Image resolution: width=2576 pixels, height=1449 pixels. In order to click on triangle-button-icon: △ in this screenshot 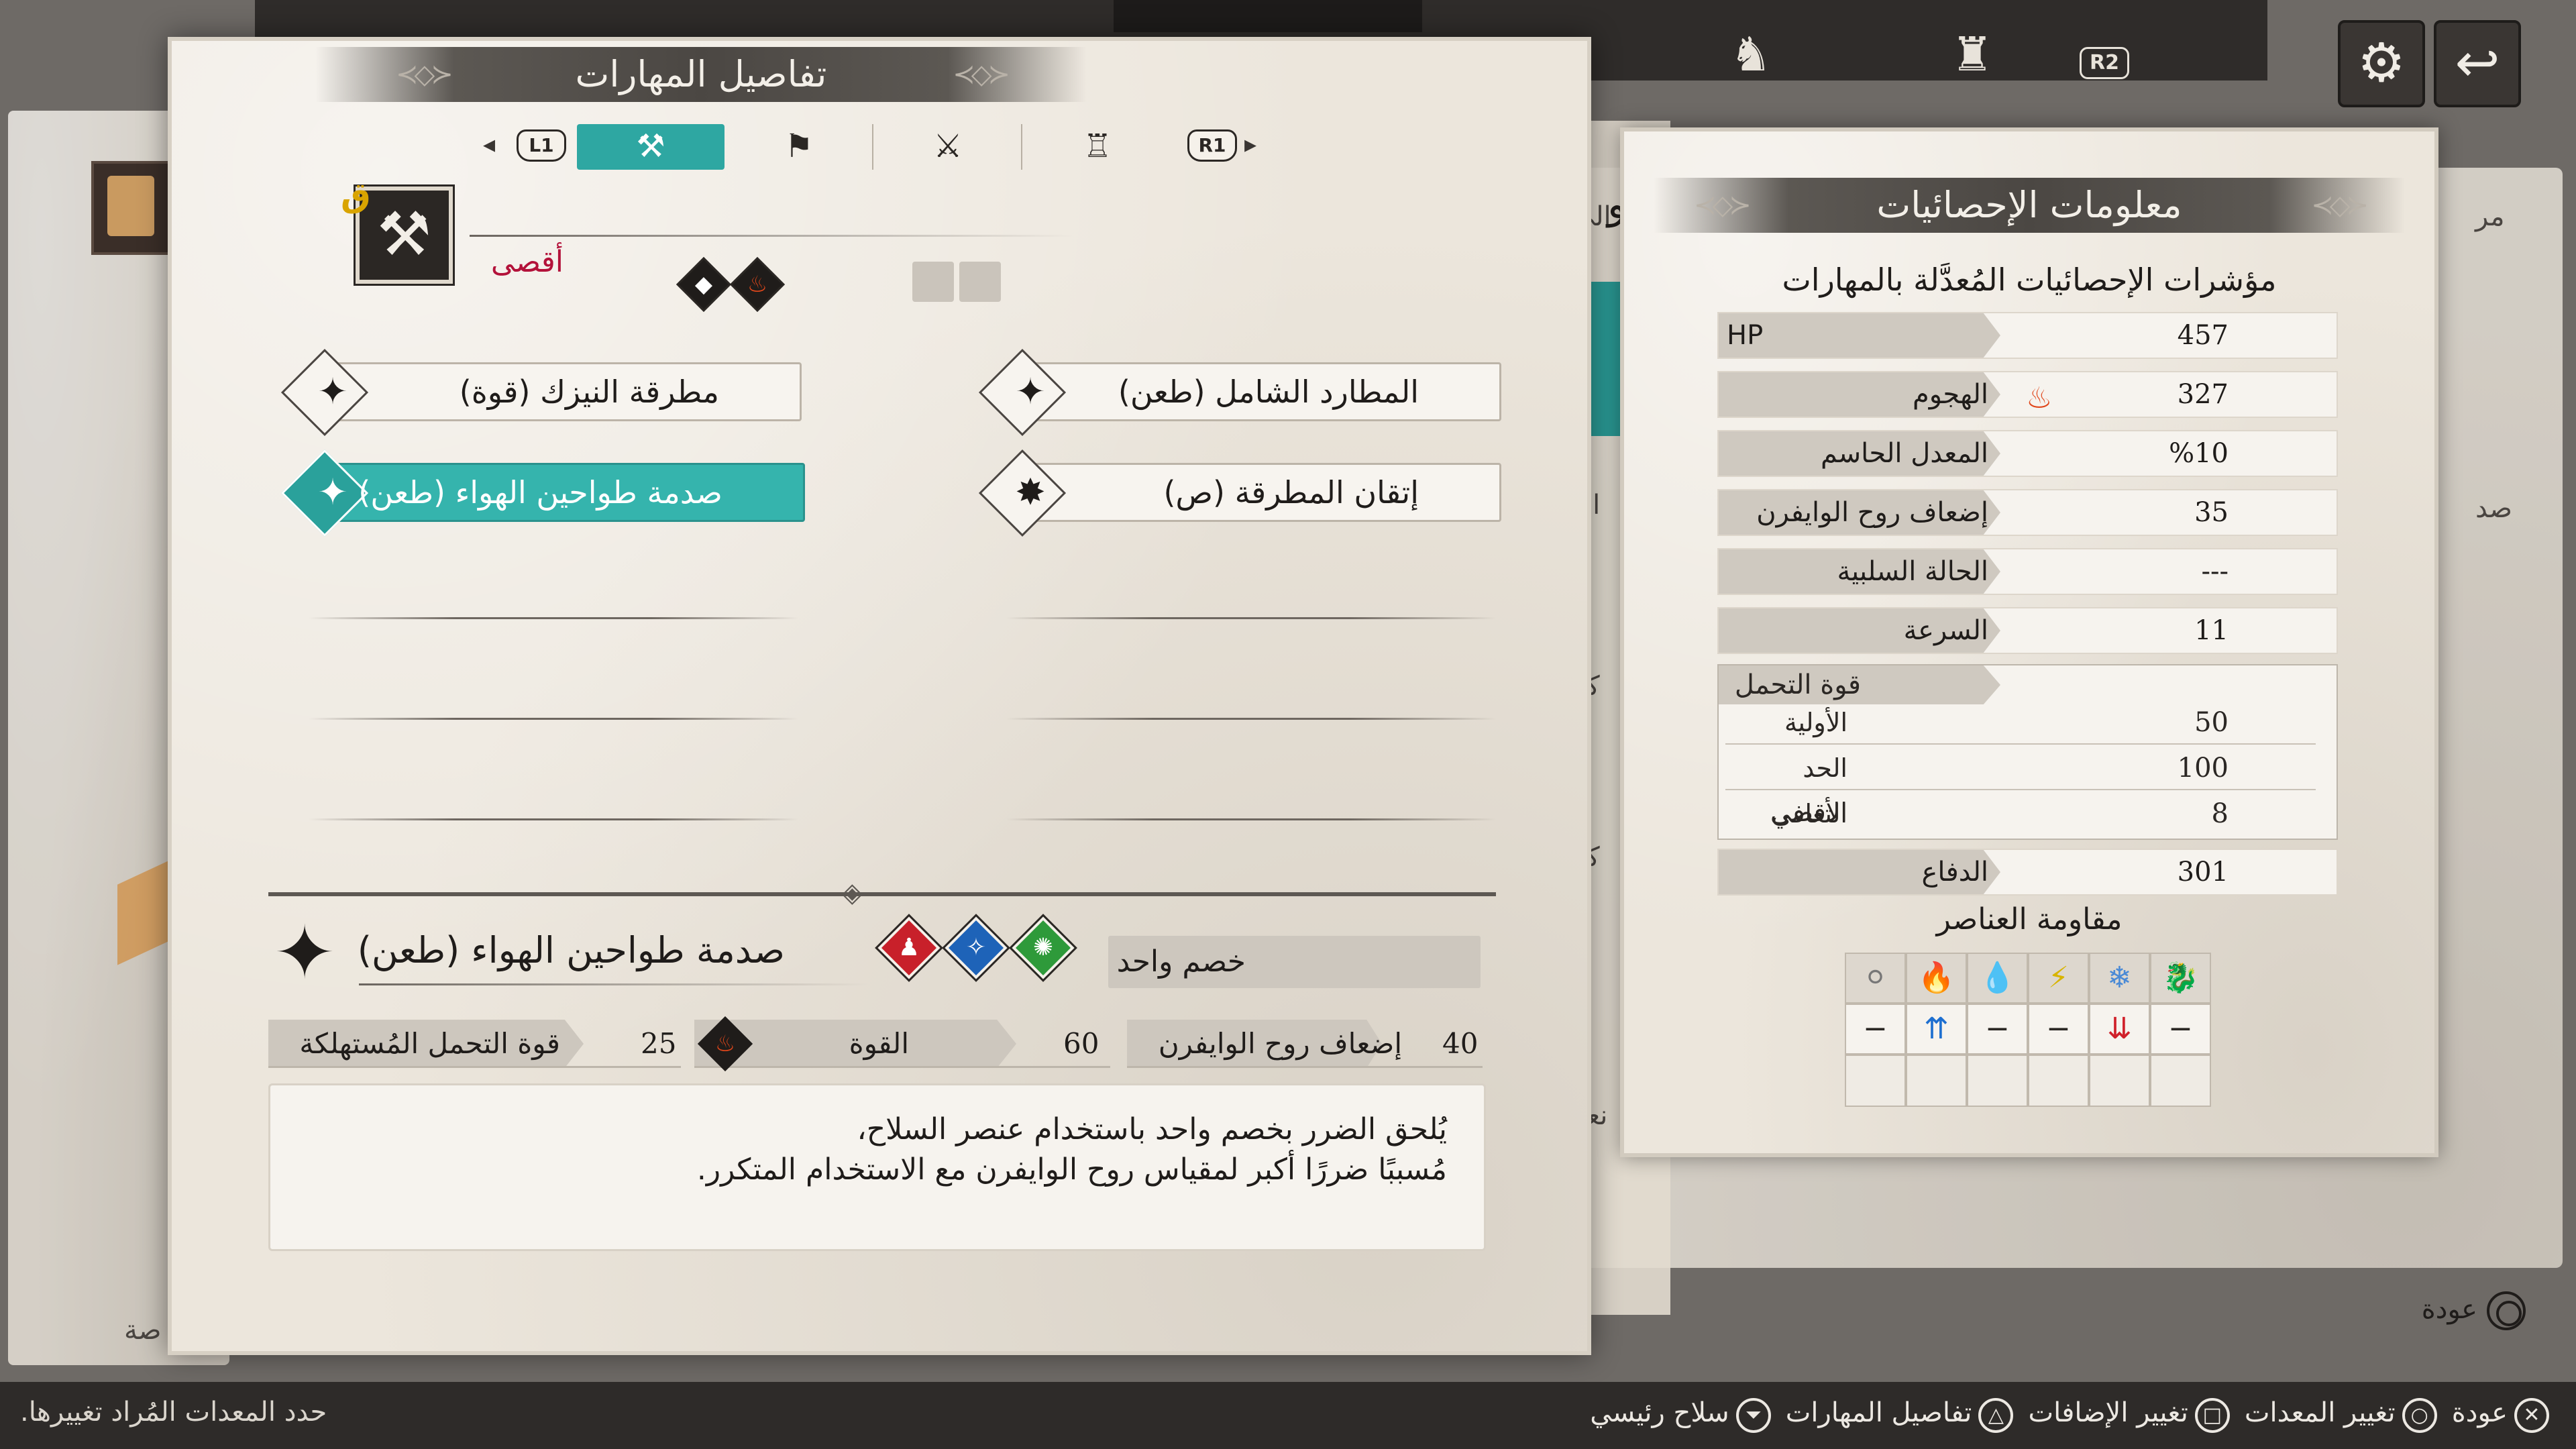, I will do `click(1996, 1415)`.